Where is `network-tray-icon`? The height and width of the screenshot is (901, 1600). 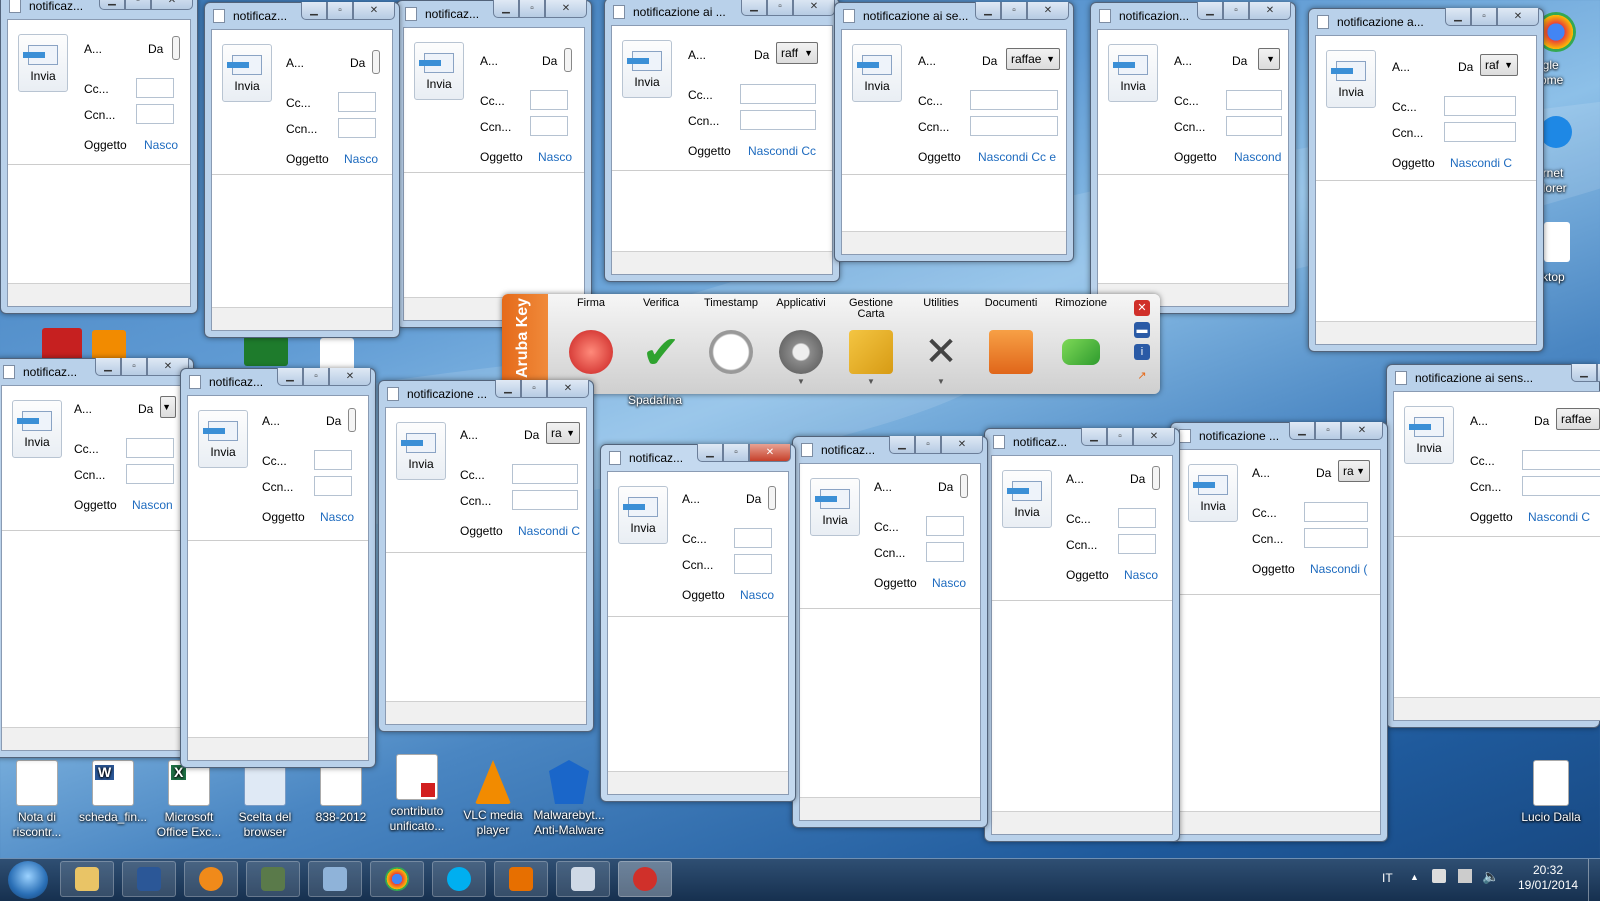 network-tray-icon is located at coordinates (1465, 876).